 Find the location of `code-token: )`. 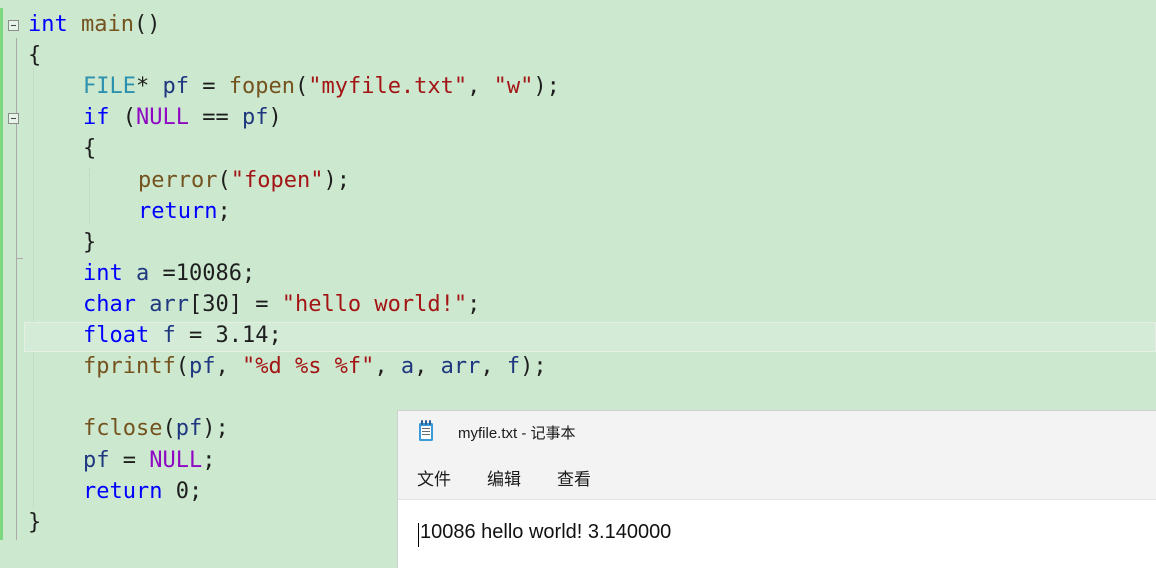

code-token: ) is located at coordinates (275, 117).